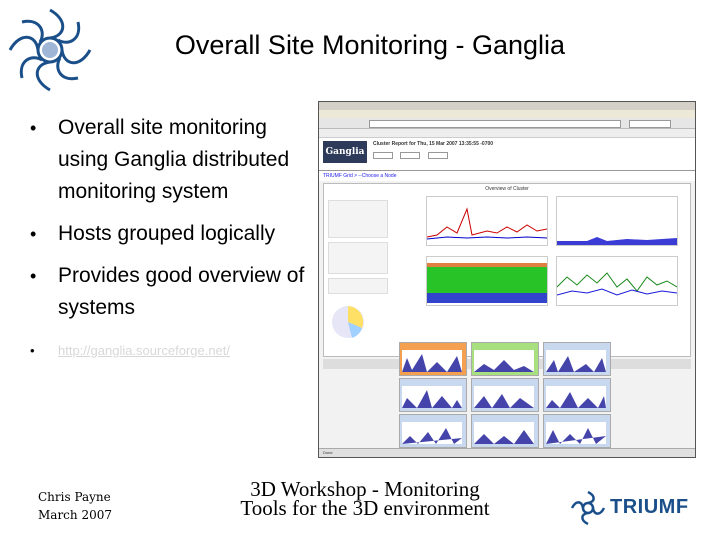  Describe the element at coordinates (507, 176) in the screenshot. I see `ganglia-breadcrumb: TRIUMF Grid > --Choose a Node` at that location.